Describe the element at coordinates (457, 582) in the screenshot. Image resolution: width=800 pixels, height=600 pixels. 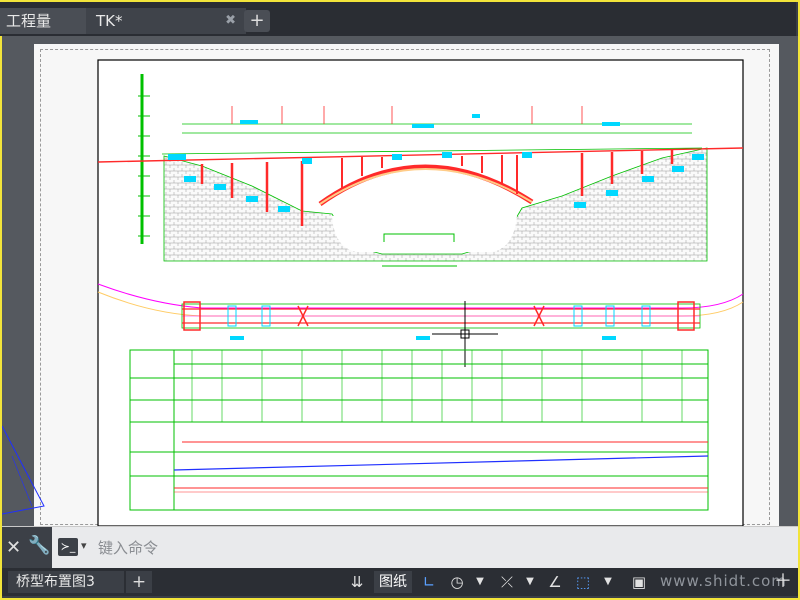
I see `polar-tracking-icon: ◷` at that location.